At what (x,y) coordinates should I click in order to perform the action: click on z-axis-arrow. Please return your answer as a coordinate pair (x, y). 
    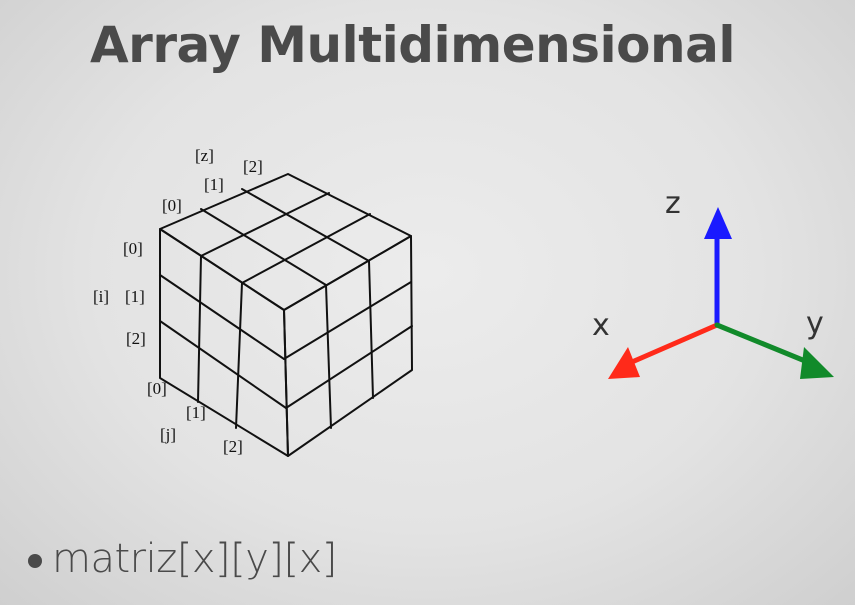
    Looking at the image, I should click on (718, 267).